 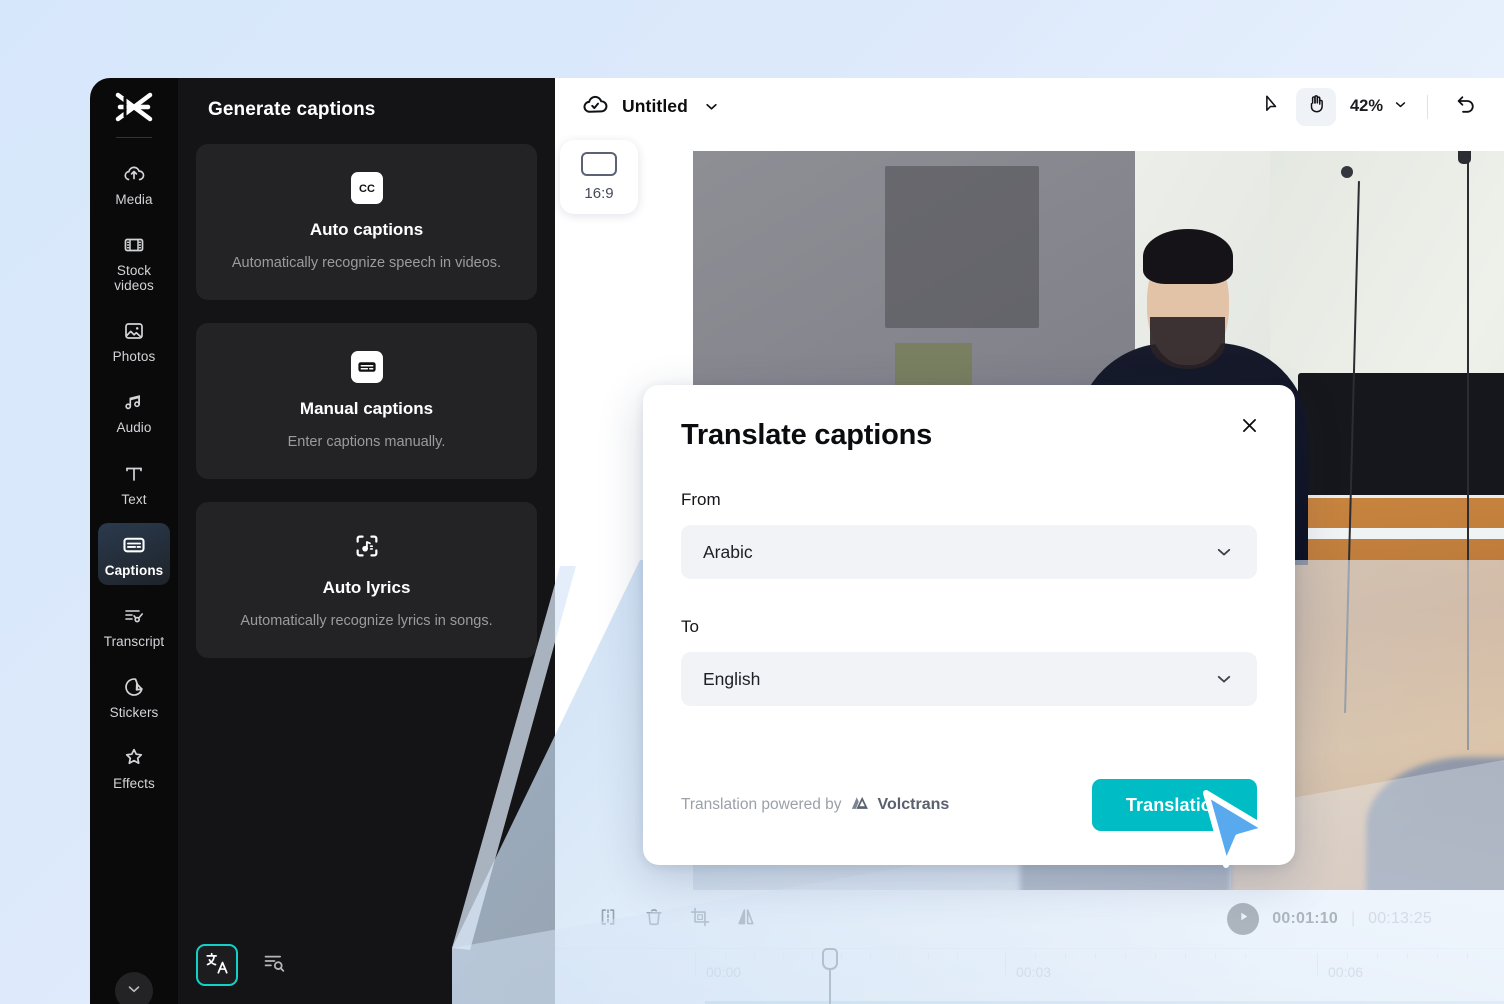 I want to click on timeline-label: 00:06, so click(x=1346, y=972).